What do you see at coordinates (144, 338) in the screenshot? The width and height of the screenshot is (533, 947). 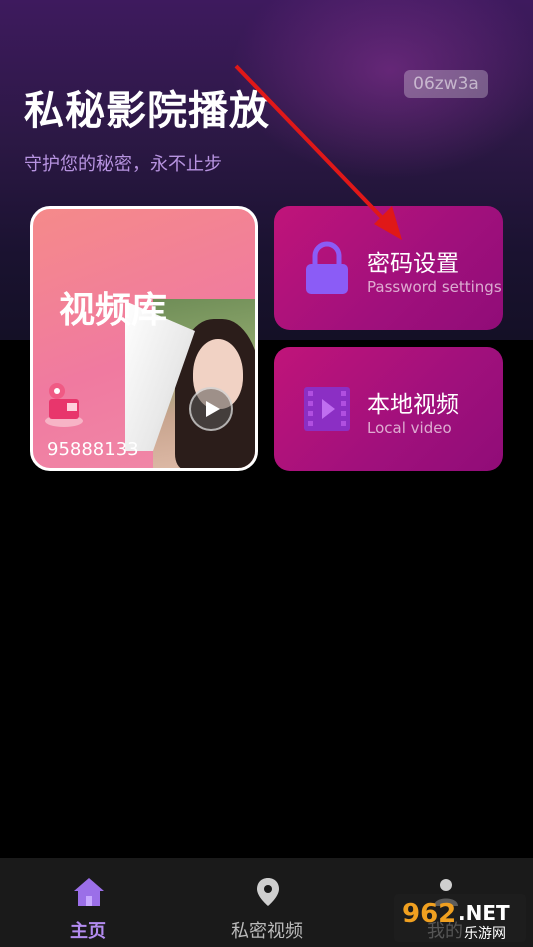 I see `video-library-card: 视频库 95888133` at bounding box center [144, 338].